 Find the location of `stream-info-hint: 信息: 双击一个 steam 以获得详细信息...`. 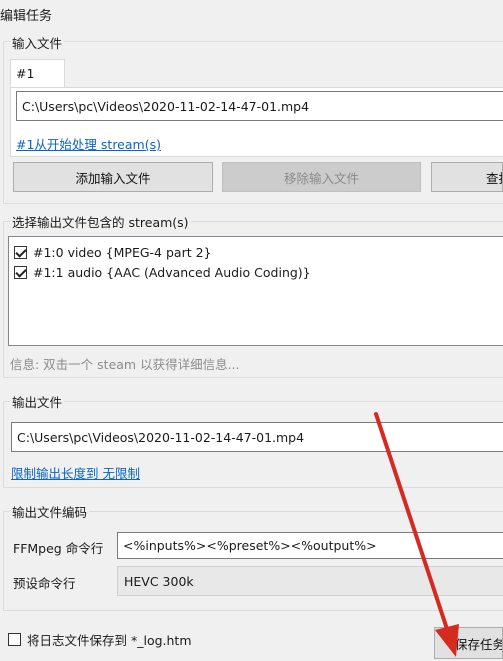

stream-info-hint: 信息: 双击一个 steam 以获得详细信息... is located at coordinates (125, 364).